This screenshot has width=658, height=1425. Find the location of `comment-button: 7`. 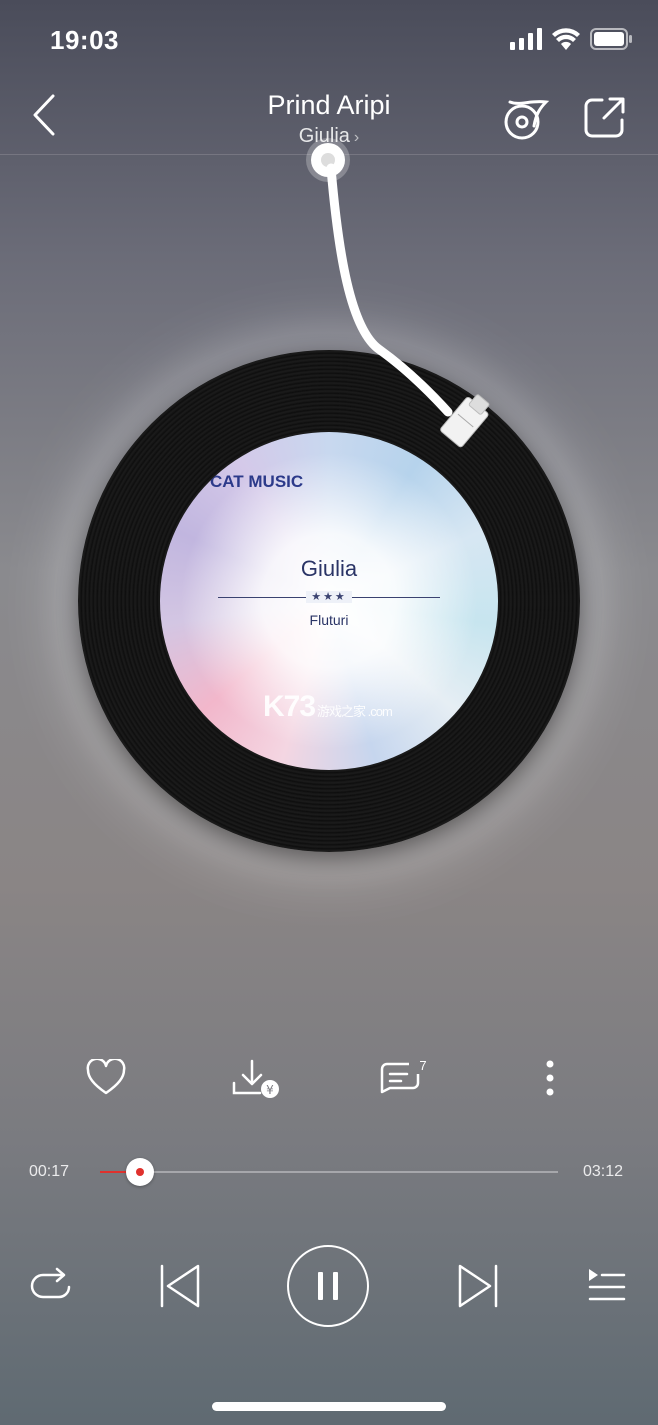

comment-button: 7 is located at coordinates (402, 1078).